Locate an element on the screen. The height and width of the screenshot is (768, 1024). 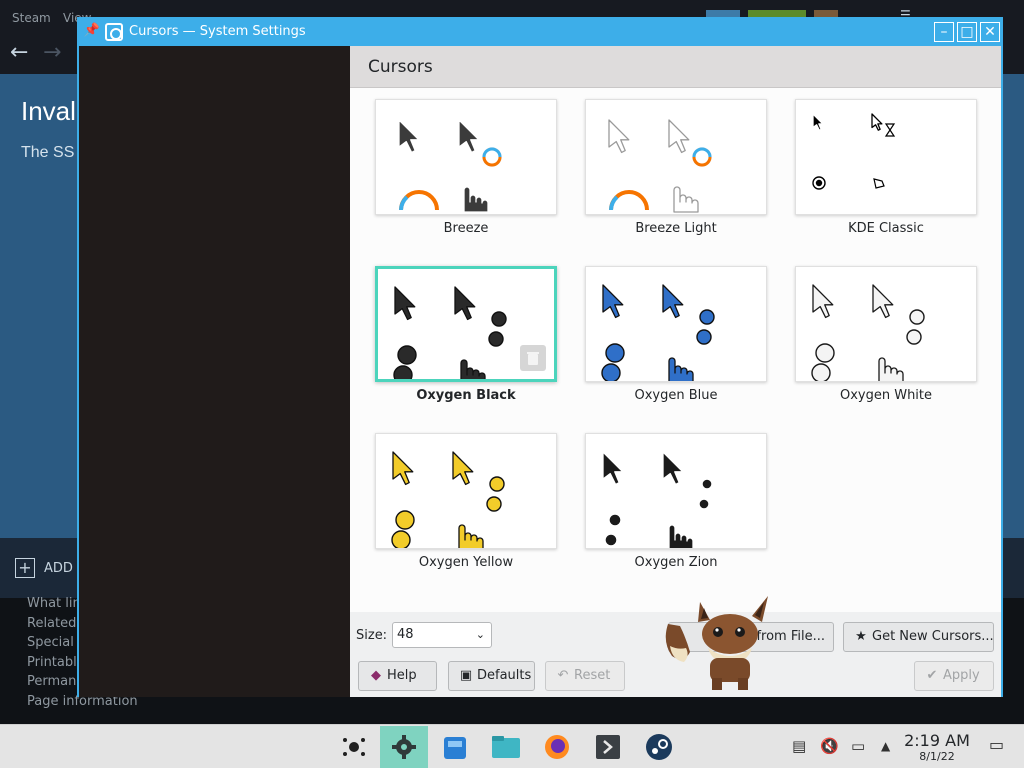
theme-tile-oxygen-blue: Oxygen Blue is located at coordinates (676, 334).